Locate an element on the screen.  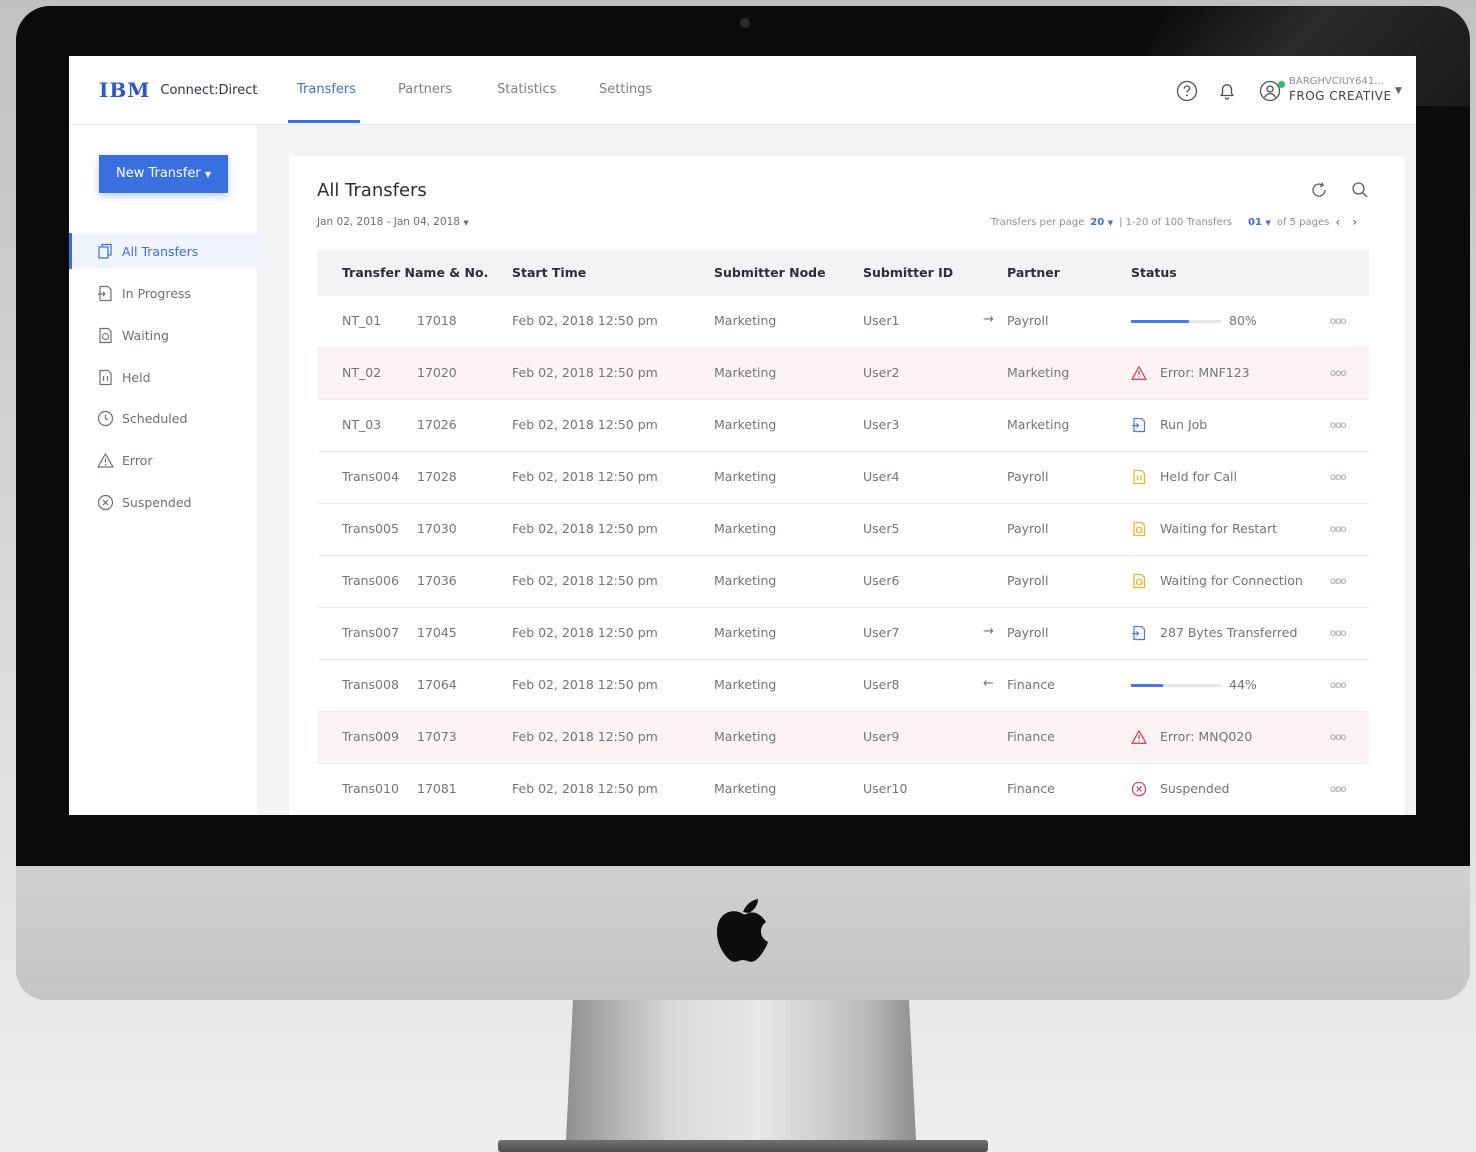
column-header-submitter-id: Submitter ID is located at coordinates (908, 272).